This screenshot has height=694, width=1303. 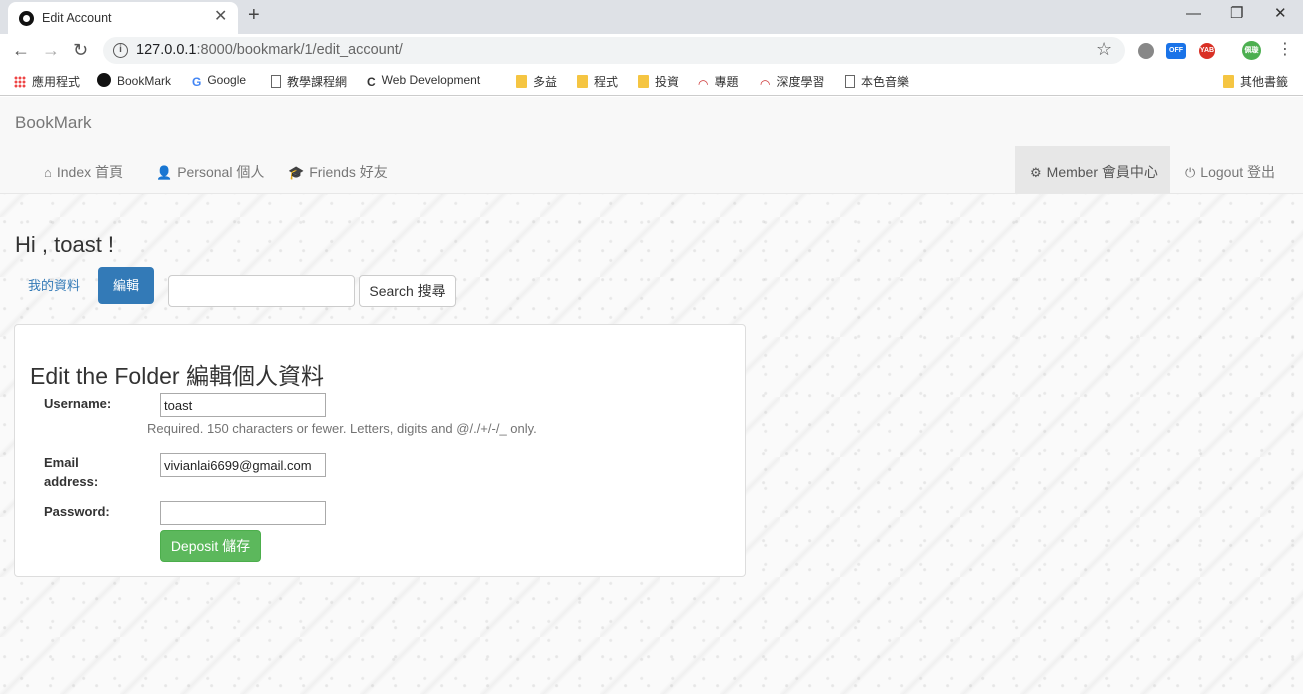 What do you see at coordinates (123, 18) in the screenshot?
I see `browser-tab: Edit Account ✕` at bounding box center [123, 18].